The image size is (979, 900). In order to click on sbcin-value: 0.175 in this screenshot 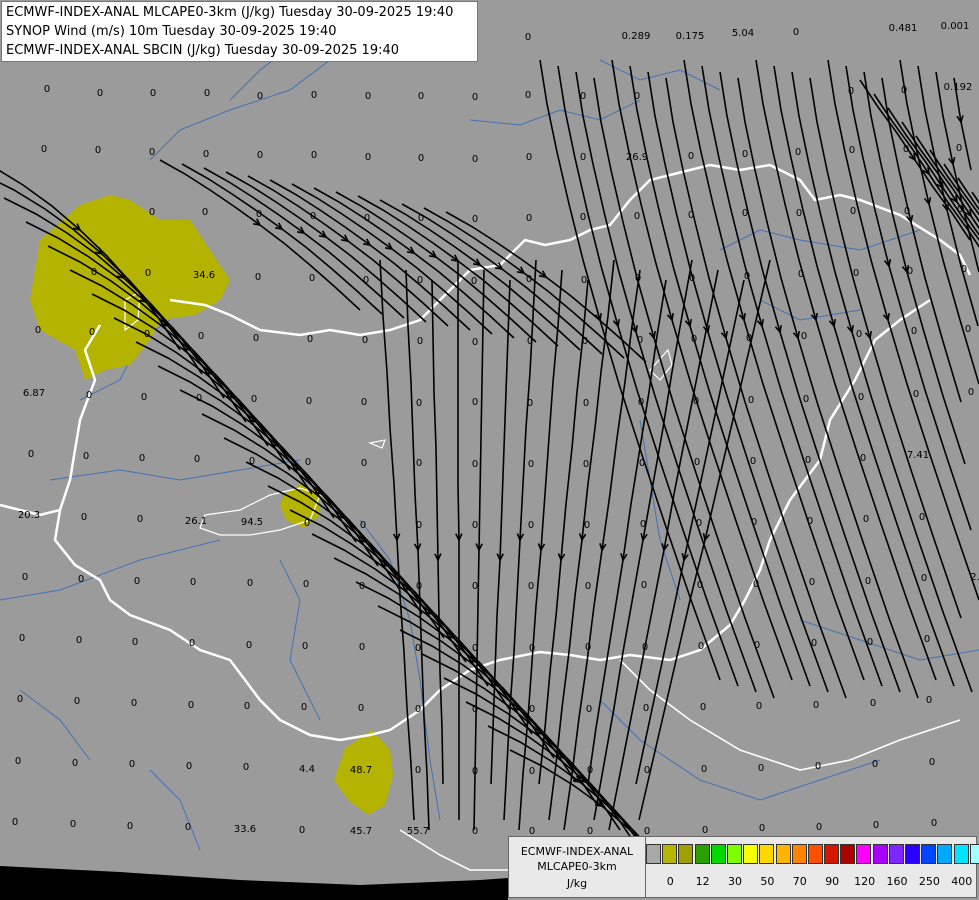, I will do `click(690, 36)`.